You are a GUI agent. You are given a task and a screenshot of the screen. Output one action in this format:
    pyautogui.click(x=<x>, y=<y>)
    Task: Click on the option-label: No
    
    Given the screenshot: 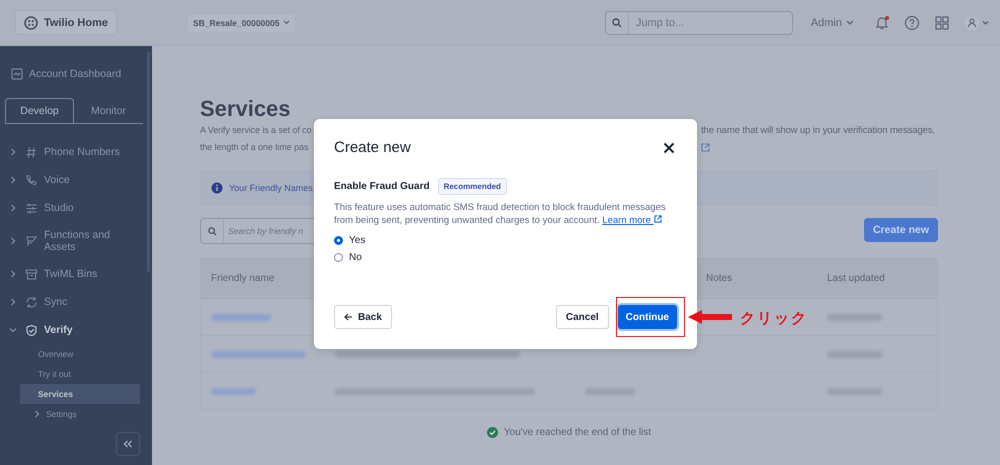 What is the action you would take?
    pyautogui.click(x=355, y=257)
    